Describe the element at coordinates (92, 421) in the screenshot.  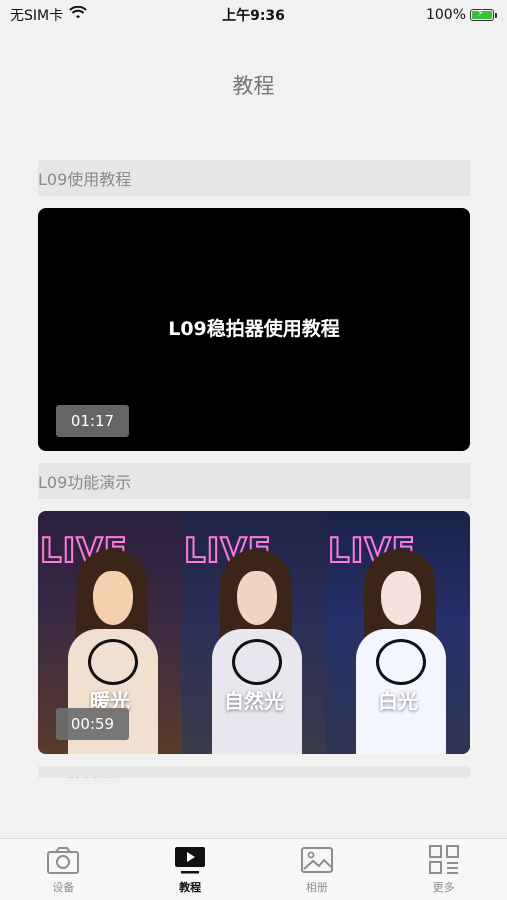
I see `video-duration: 01:17` at that location.